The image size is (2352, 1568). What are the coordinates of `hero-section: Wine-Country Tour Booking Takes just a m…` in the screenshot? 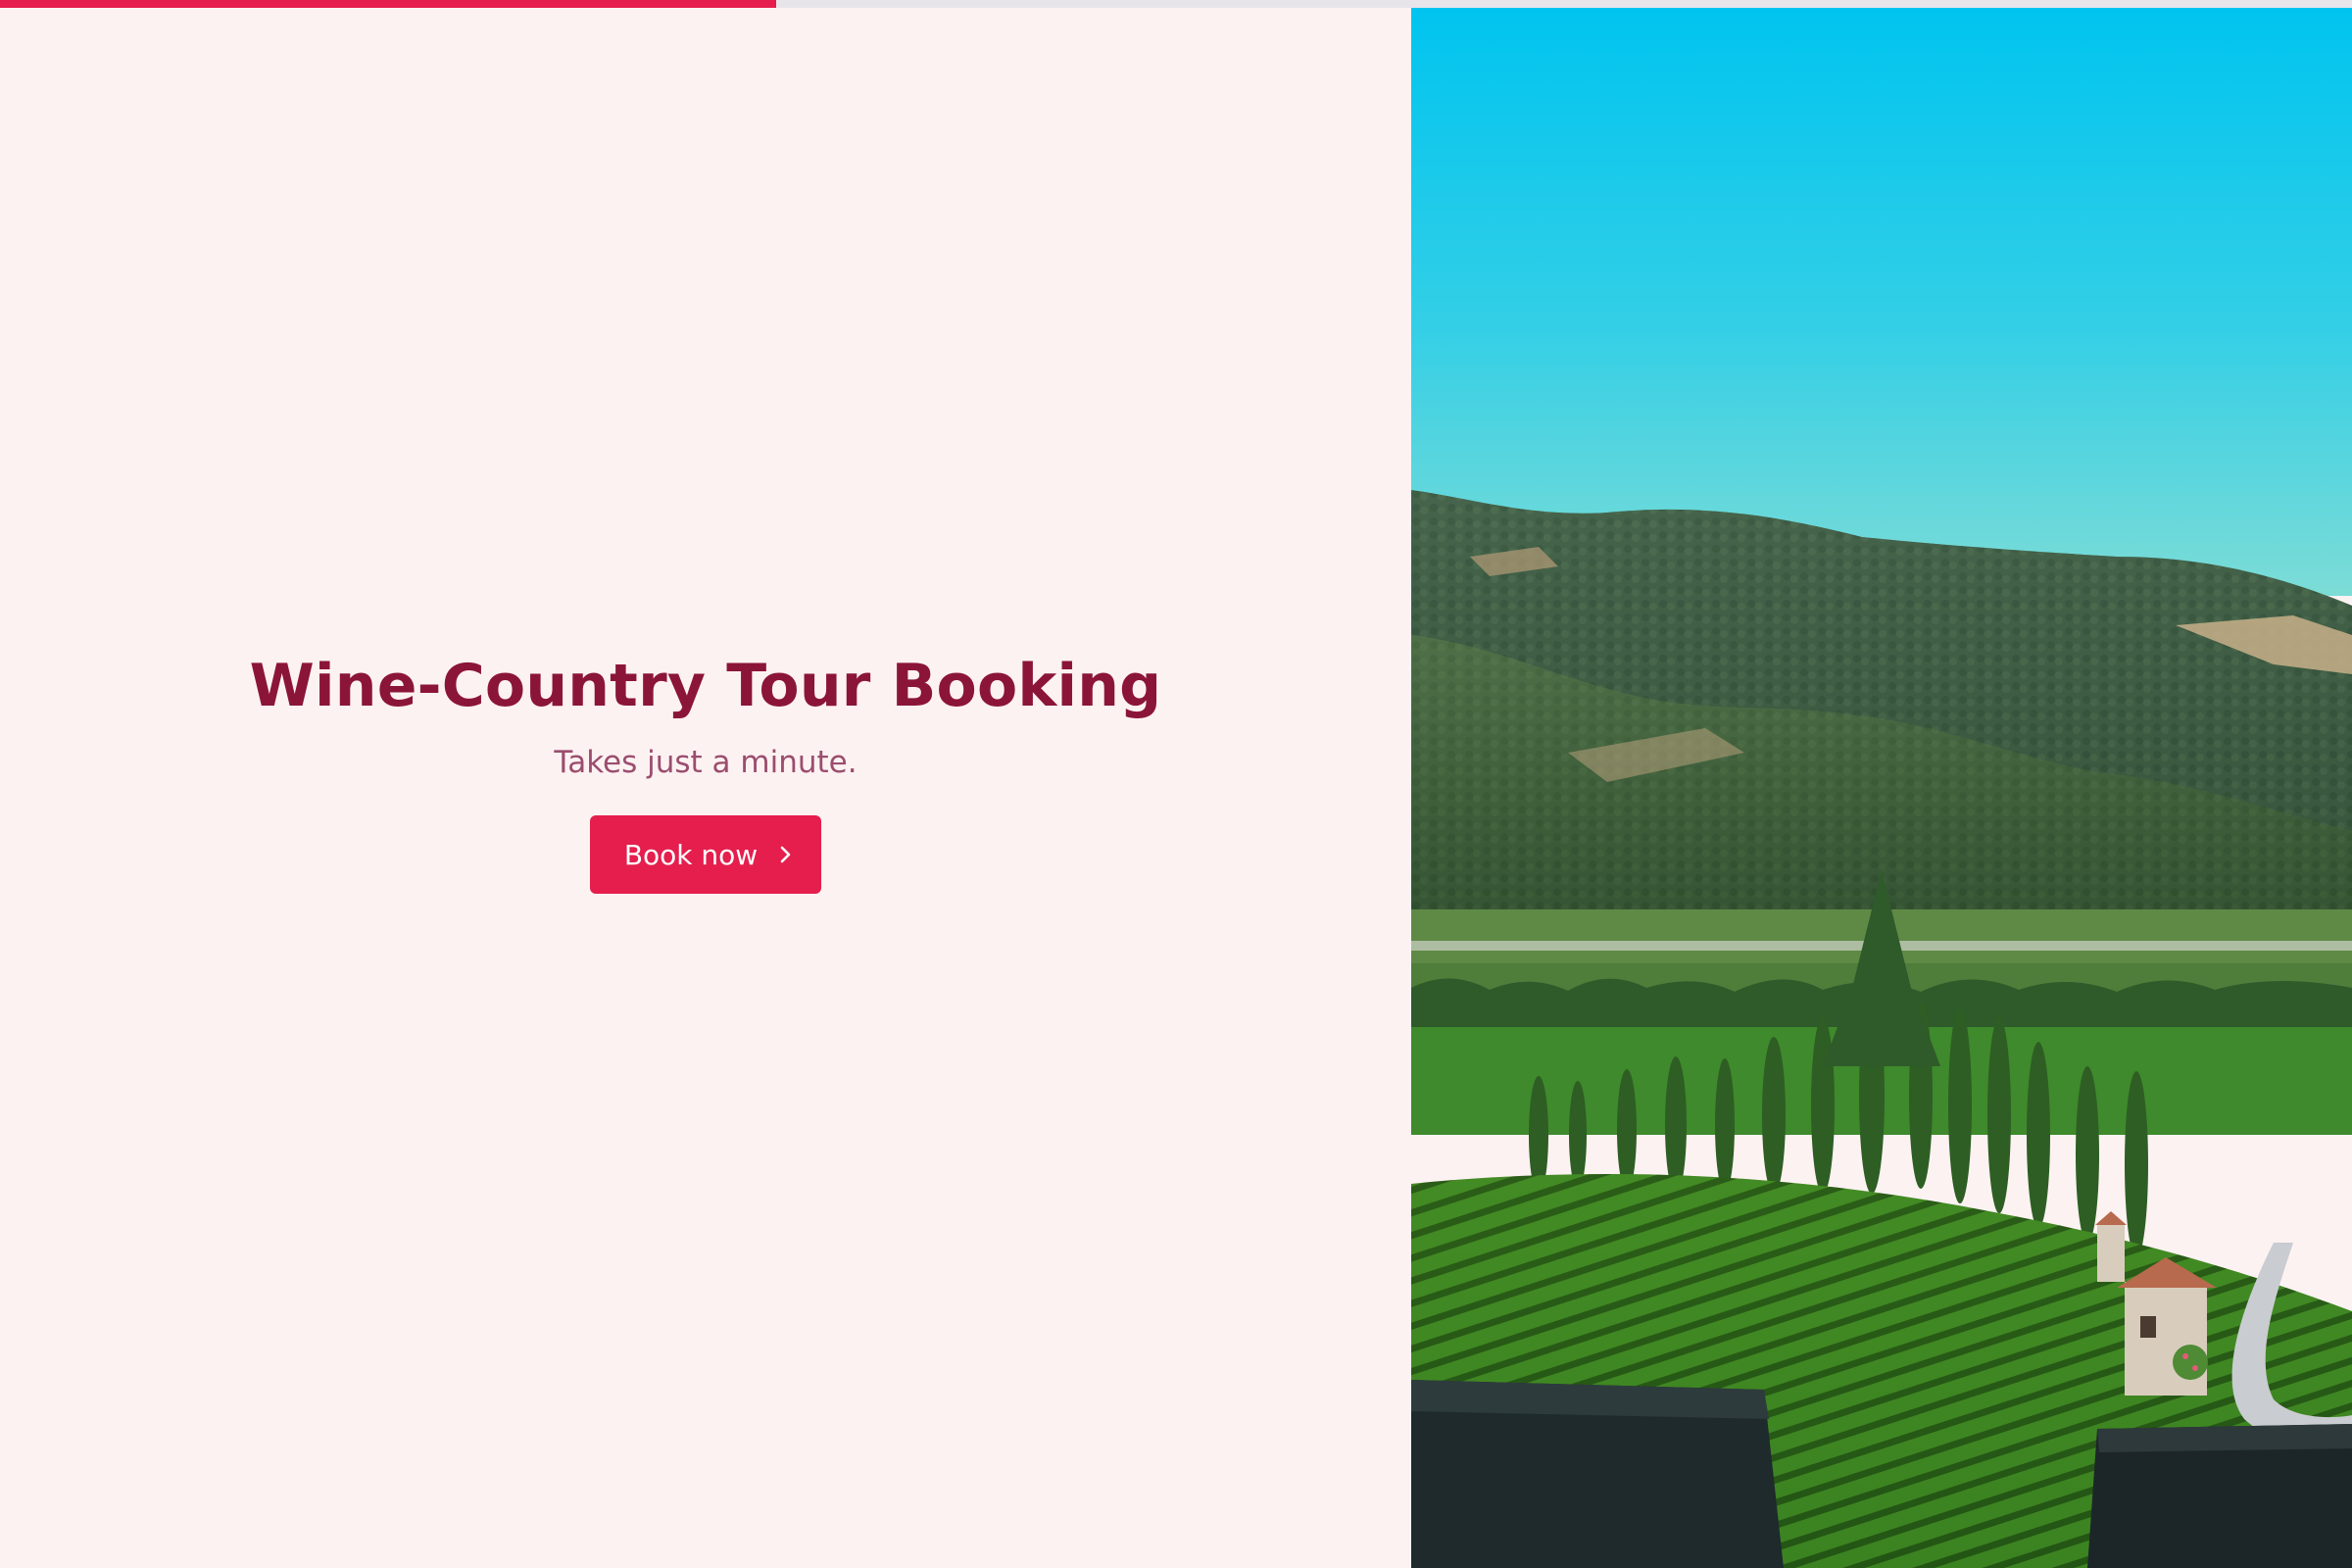 It's located at (705, 772).